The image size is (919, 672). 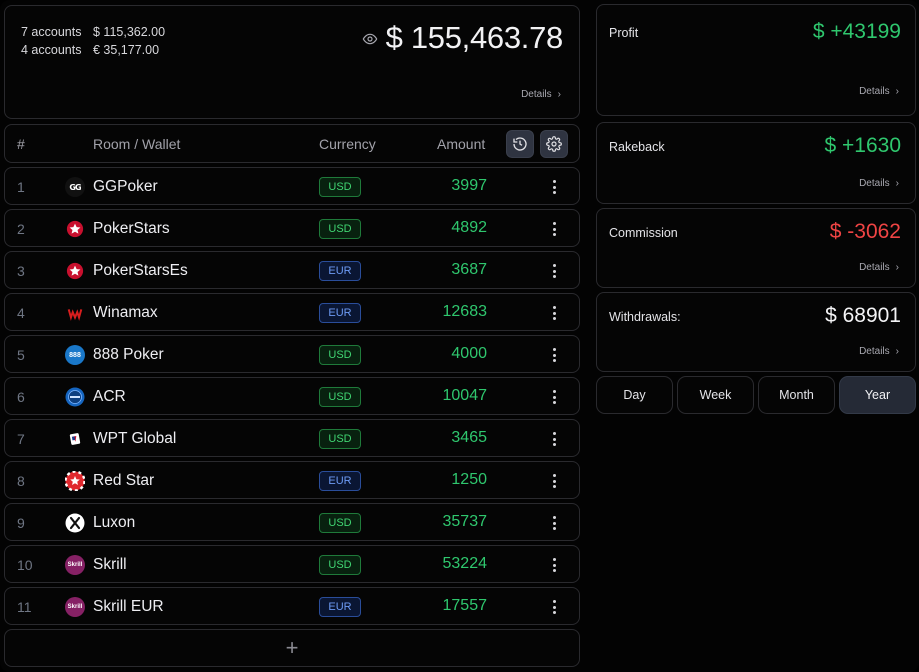 What do you see at coordinates (114, 522) in the screenshot?
I see `room-name: Luxon` at bounding box center [114, 522].